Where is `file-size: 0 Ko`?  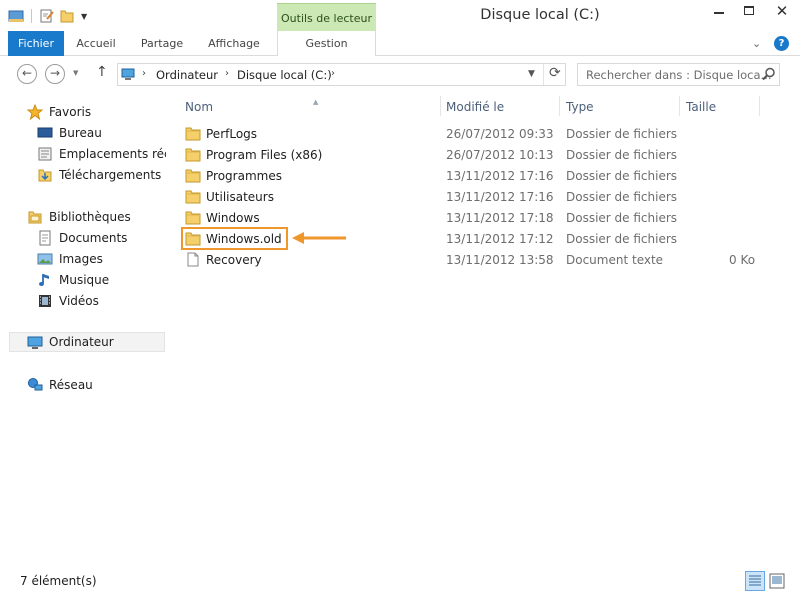
file-size: 0 Ko is located at coordinates (742, 260).